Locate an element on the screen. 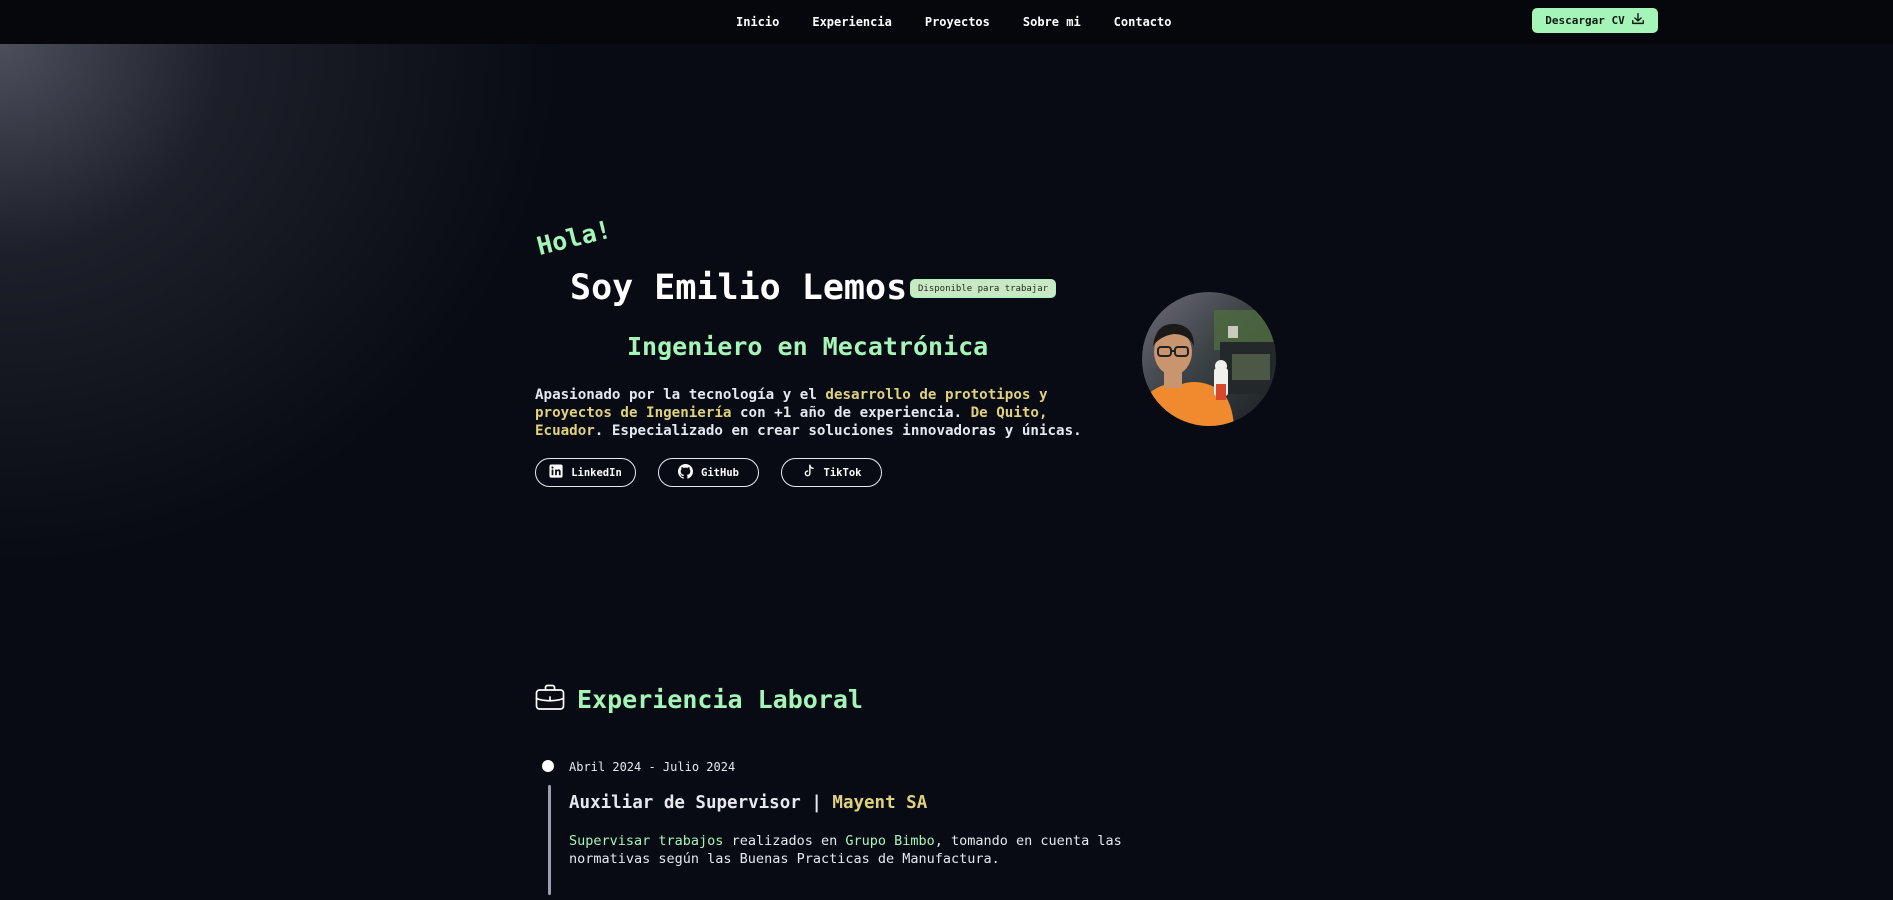 The height and width of the screenshot is (900, 1893). nav-link-contacto: Contacto is located at coordinates (1143, 22).